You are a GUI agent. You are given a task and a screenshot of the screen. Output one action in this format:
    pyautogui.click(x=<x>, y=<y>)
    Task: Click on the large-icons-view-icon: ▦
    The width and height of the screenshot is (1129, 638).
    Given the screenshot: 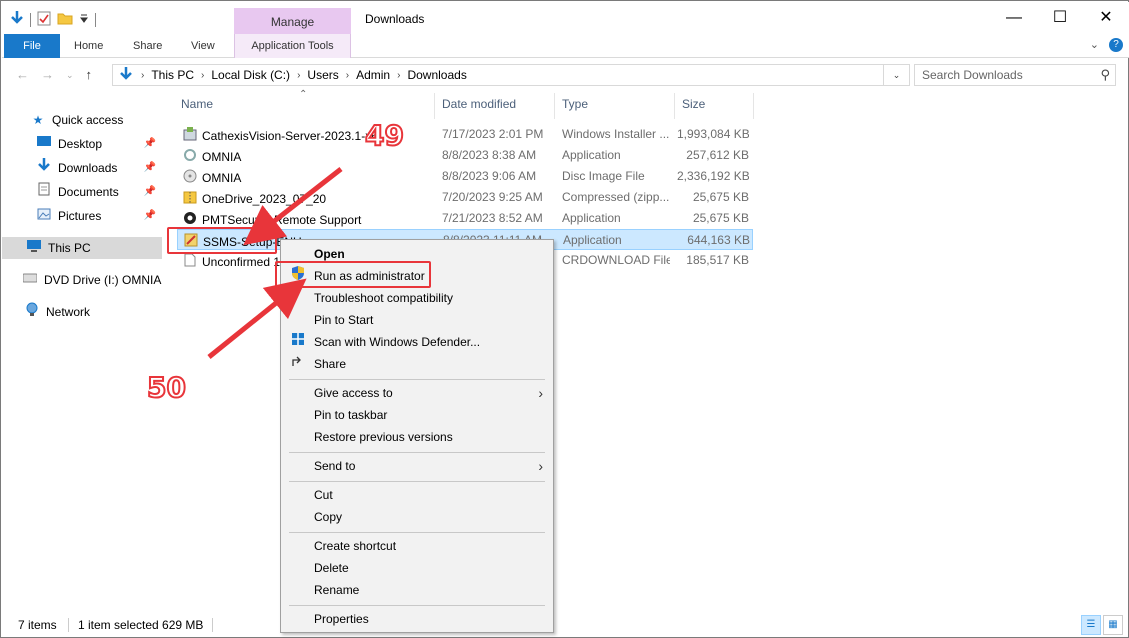 What is the action you would take?
    pyautogui.click(x=1113, y=625)
    